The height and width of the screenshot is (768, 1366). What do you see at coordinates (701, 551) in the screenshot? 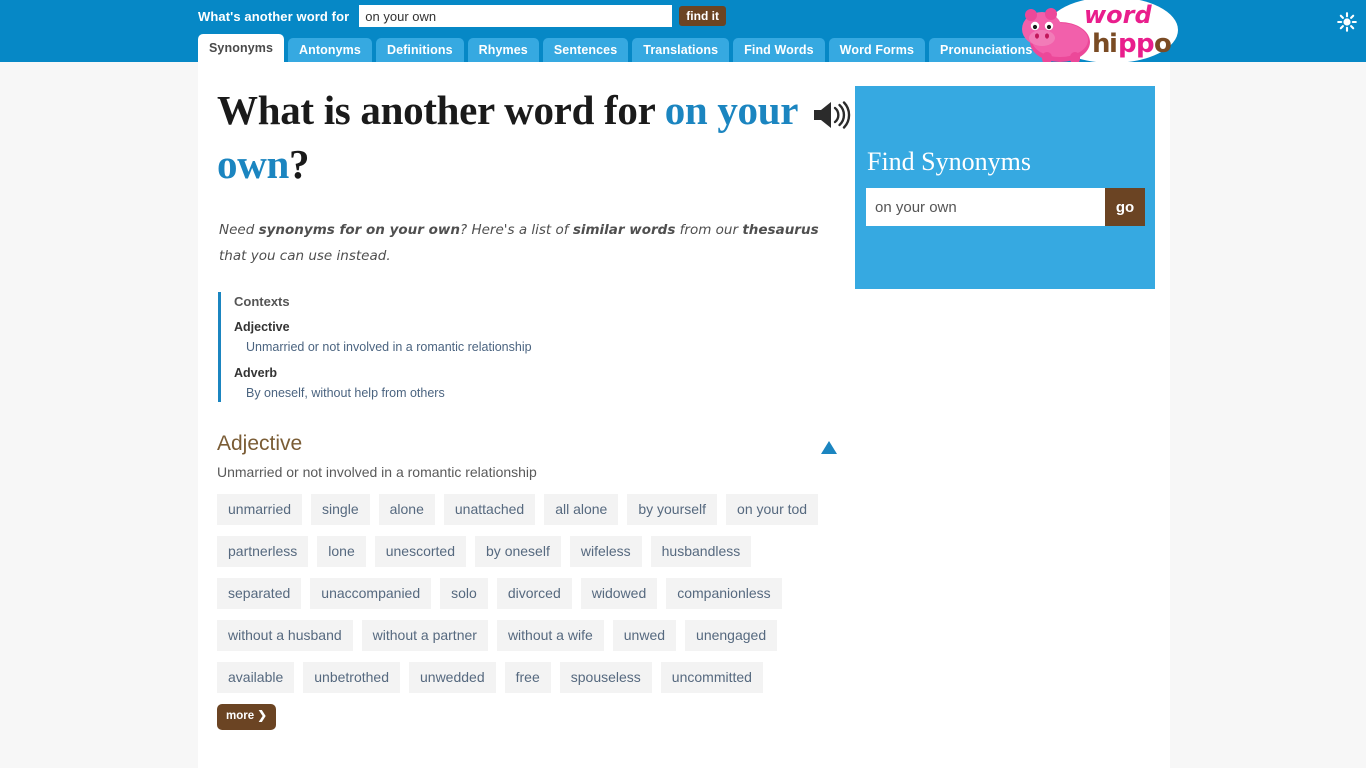
I see `synonym-chip: husbandless` at bounding box center [701, 551].